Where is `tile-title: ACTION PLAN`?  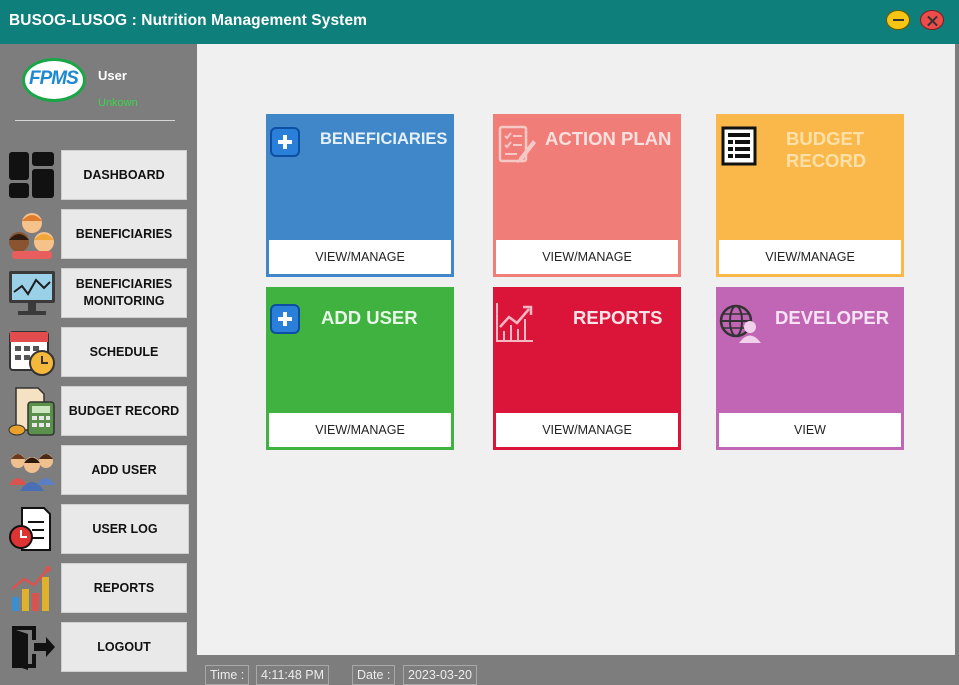
tile-title: ACTION PLAN is located at coordinates (608, 138).